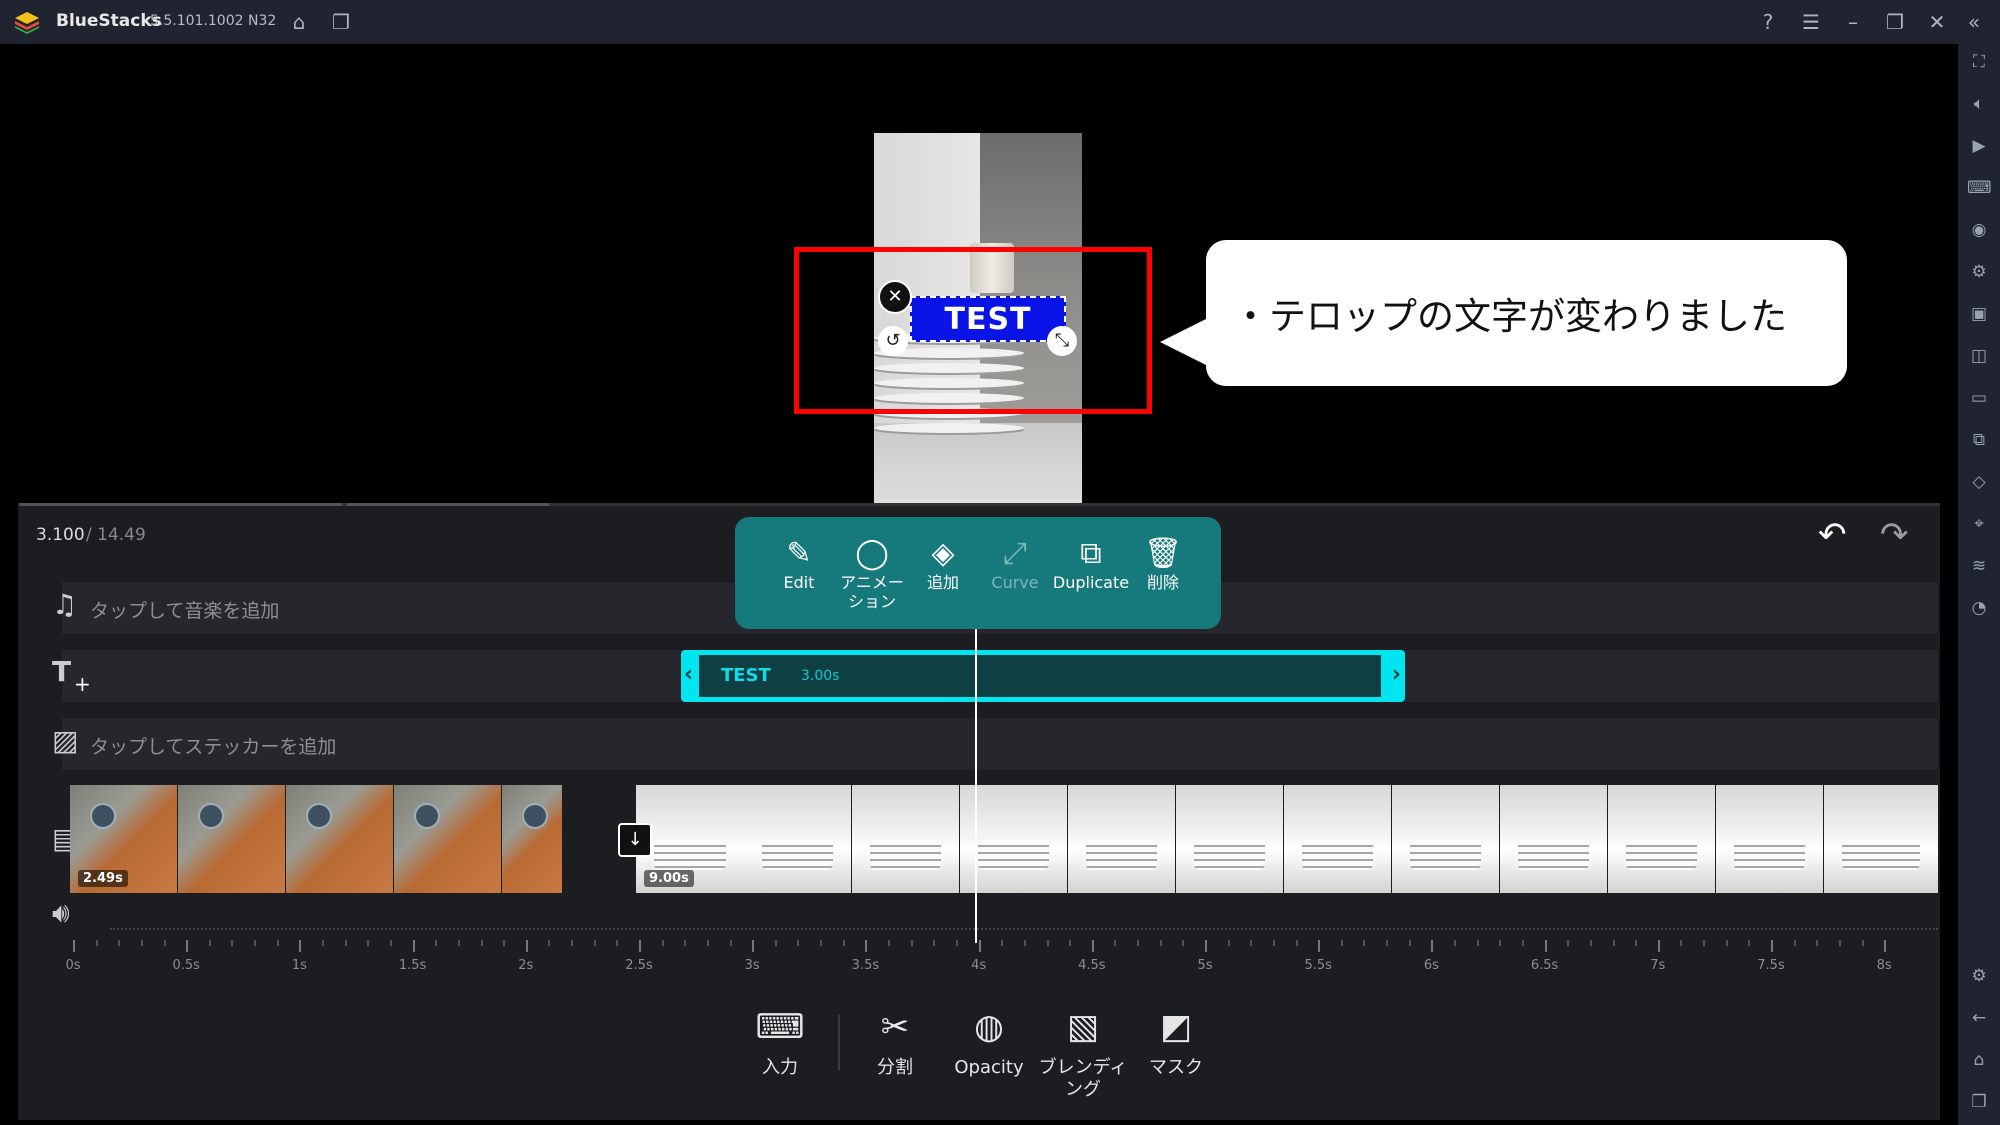  Describe the element at coordinates (1979, 272) in the screenshot. I see `gamepad-icon: ⚙` at that location.